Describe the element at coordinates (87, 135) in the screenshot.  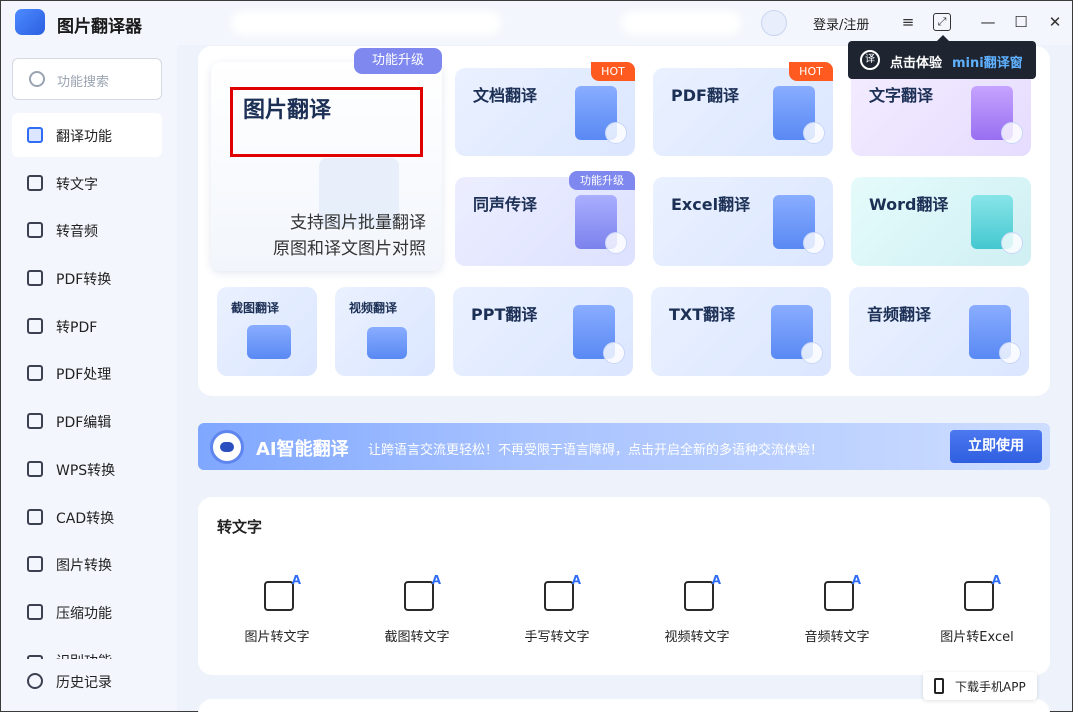
I see `sidebar-item-translate: 翻译功能` at that location.